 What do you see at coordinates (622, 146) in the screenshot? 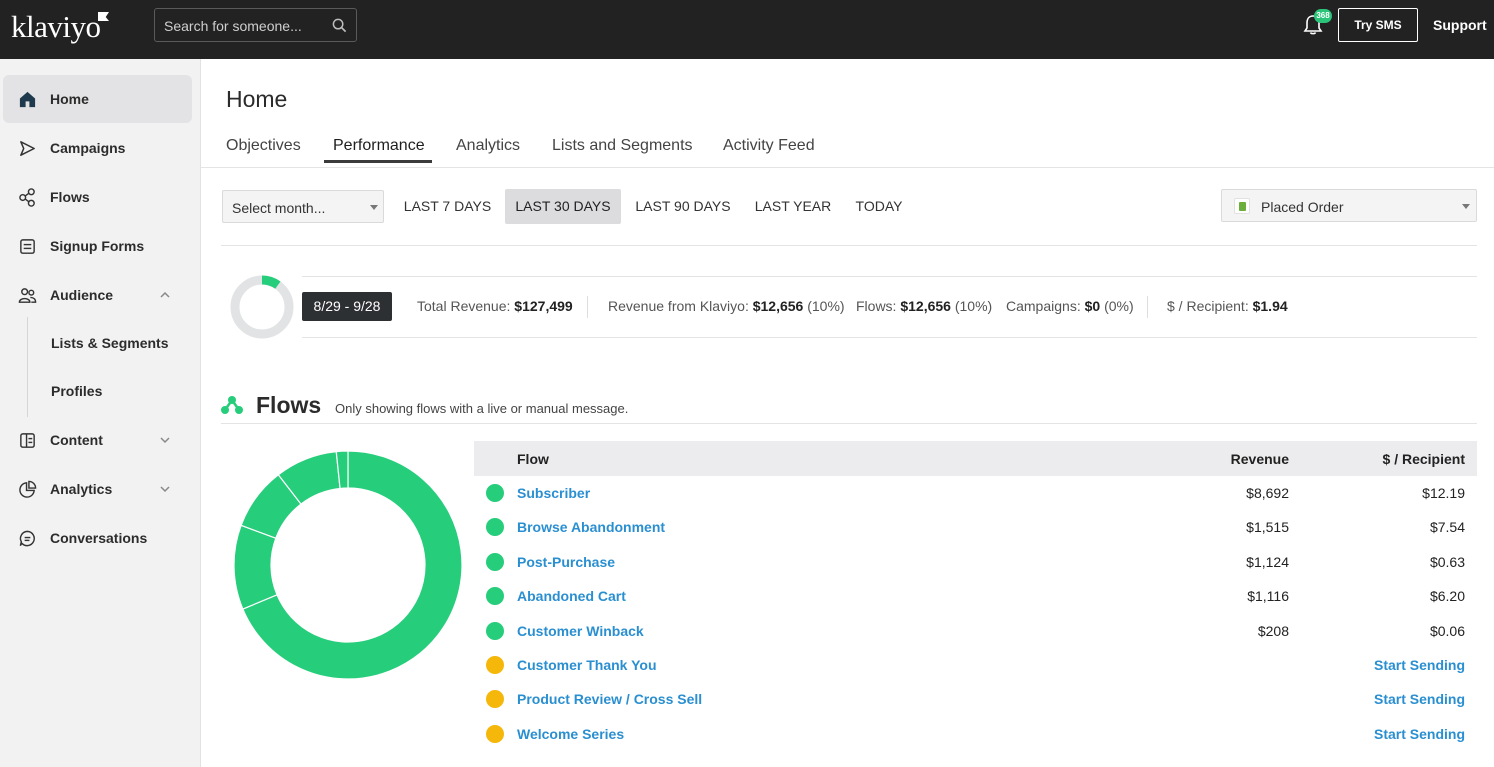
I see `tab-lists-and-segments: Lists and Segments` at bounding box center [622, 146].